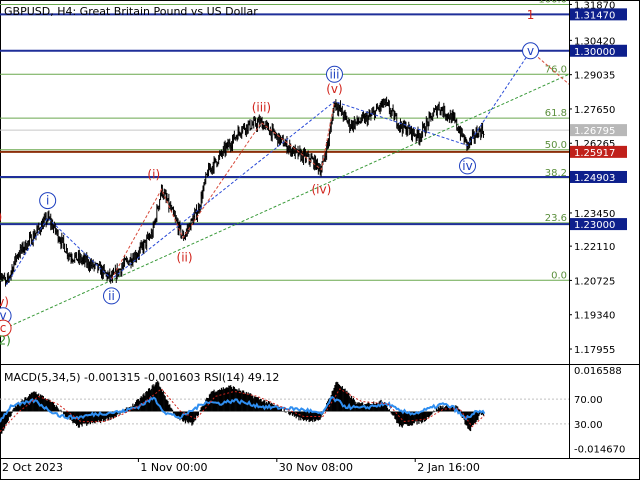 This screenshot has height=484, width=640. Describe the element at coordinates (4, 302) in the screenshot. I see `wave-label-red-v-left: v)` at that location.